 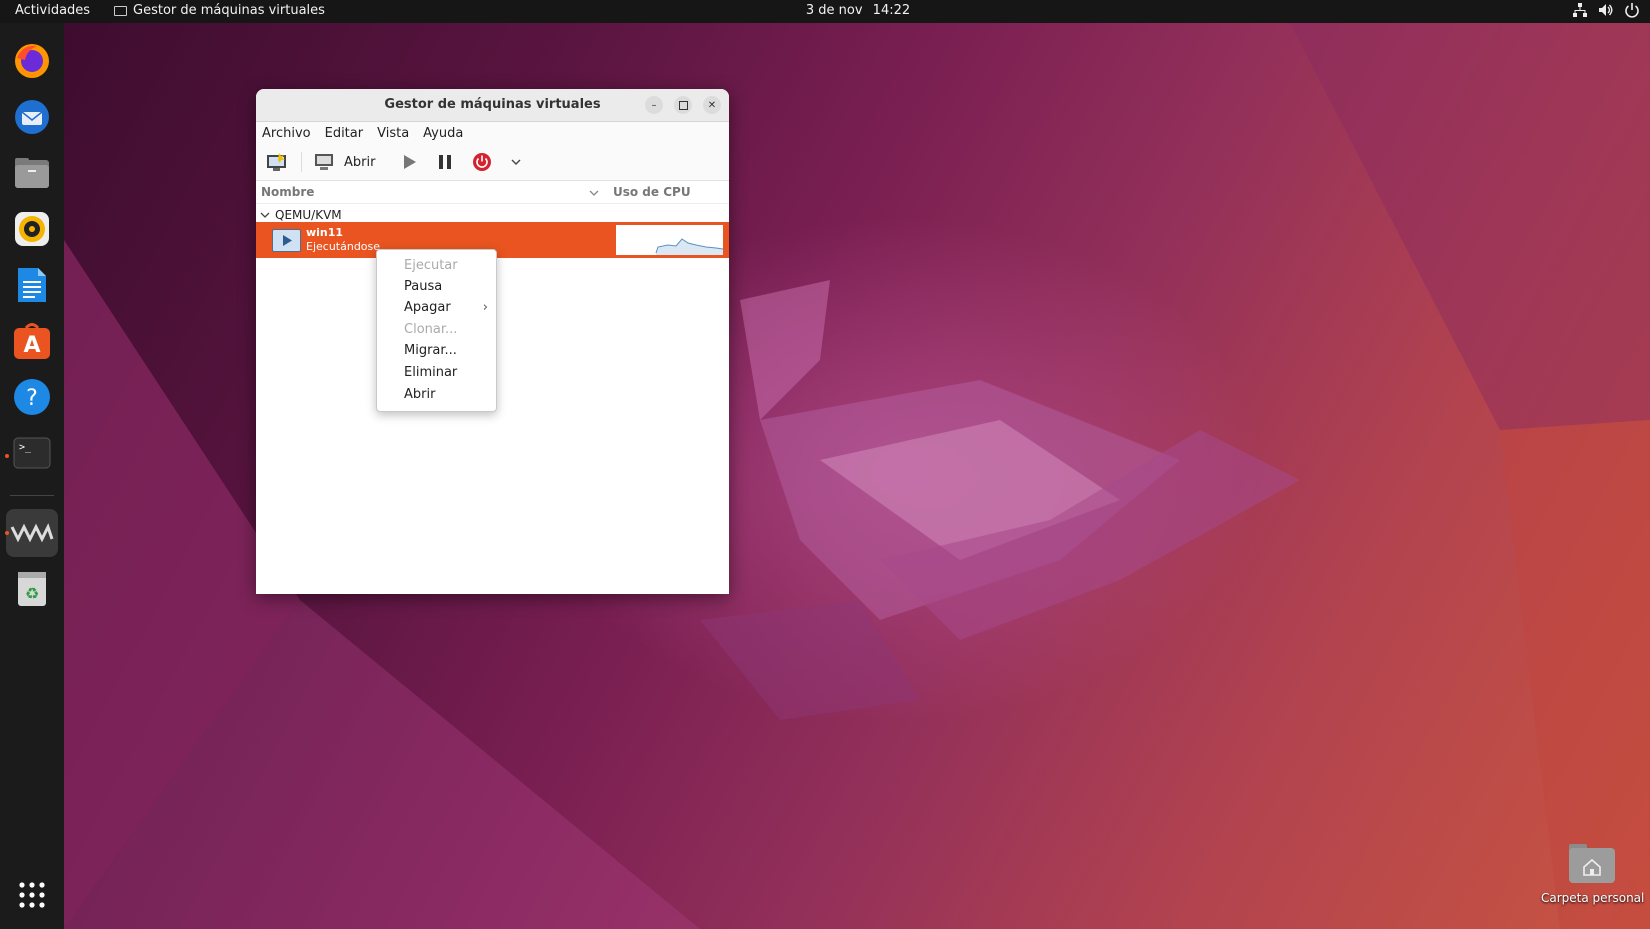 What do you see at coordinates (492, 192) in the screenshot?
I see `column-header: Nombre Uso de CPU` at bounding box center [492, 192].